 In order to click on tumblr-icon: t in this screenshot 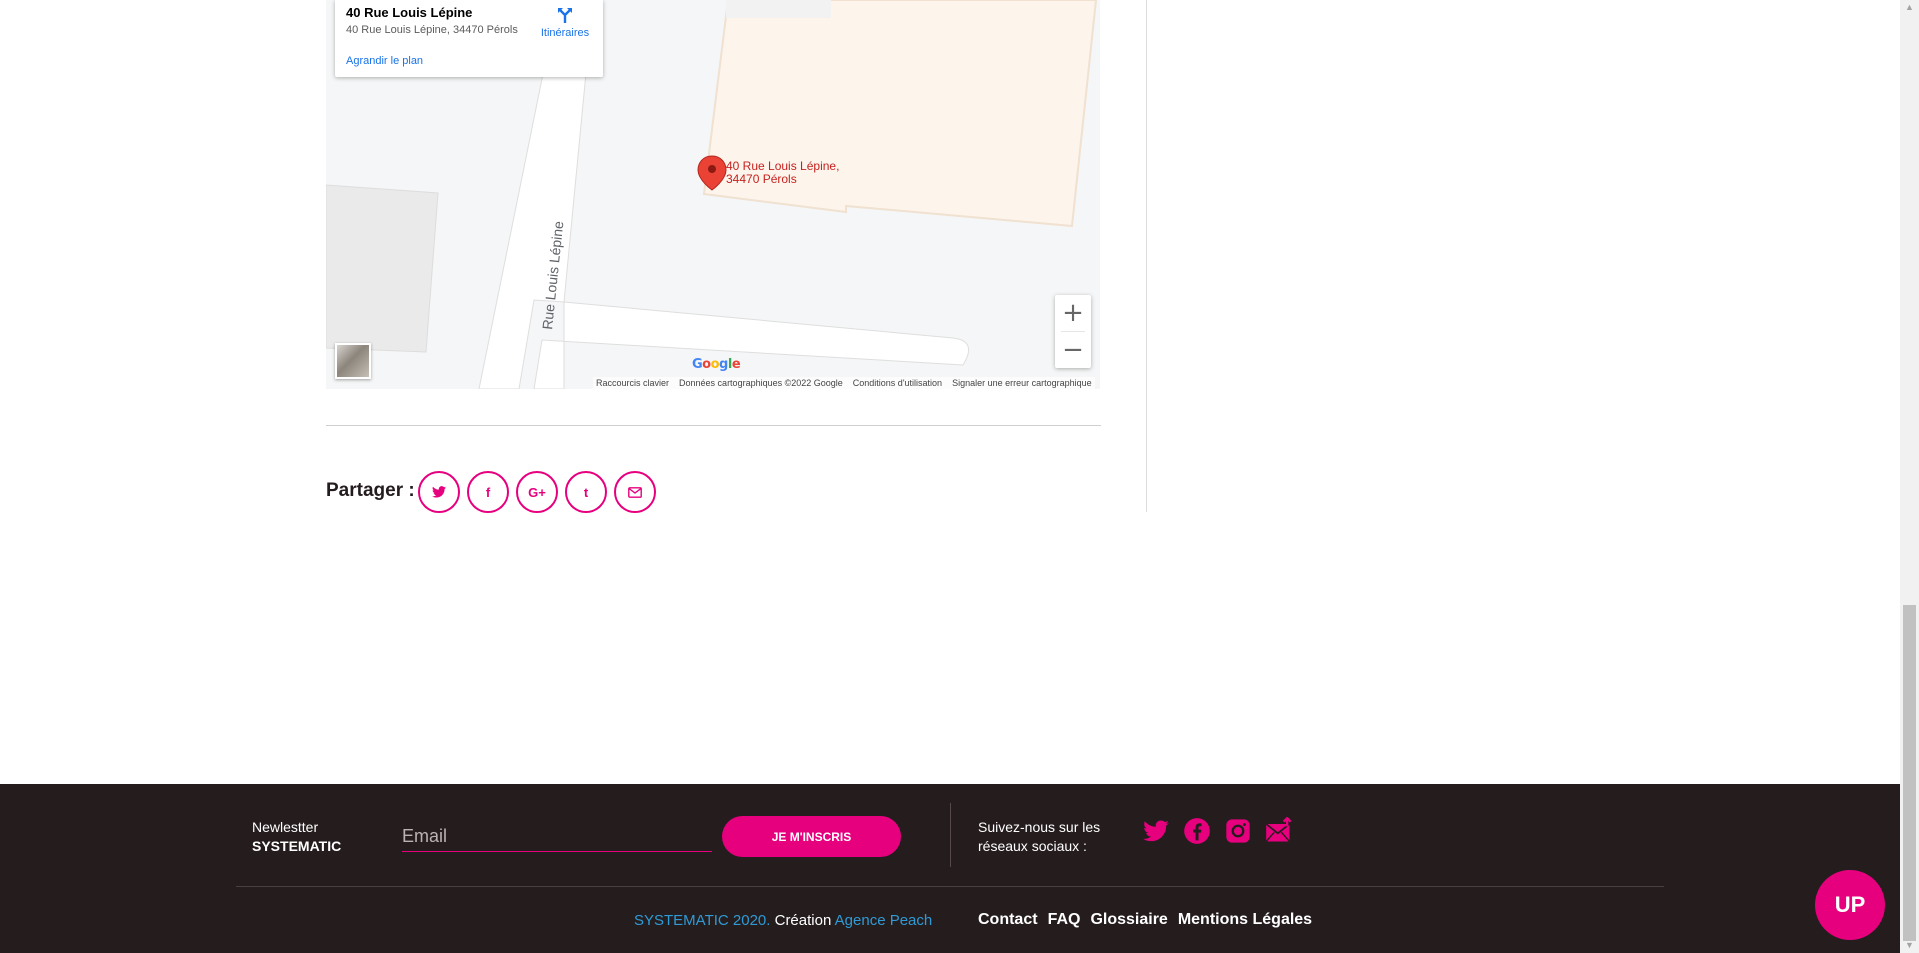, I will do `click(586, 492)`.